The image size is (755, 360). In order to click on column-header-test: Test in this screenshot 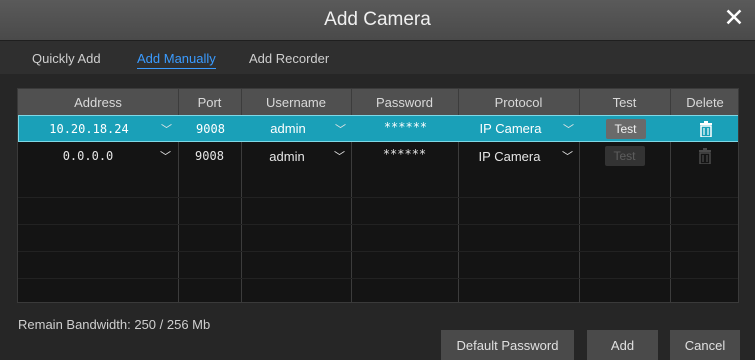, I will do `click(624, 102)`.